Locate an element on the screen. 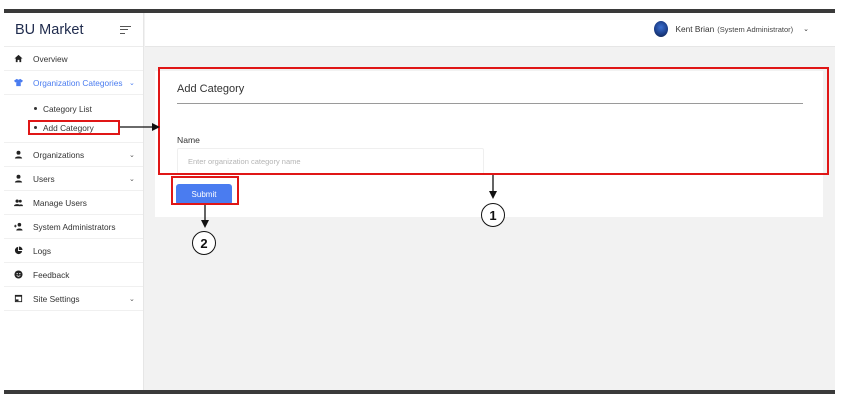  smiley-icon is located at coordinates (18, 274).